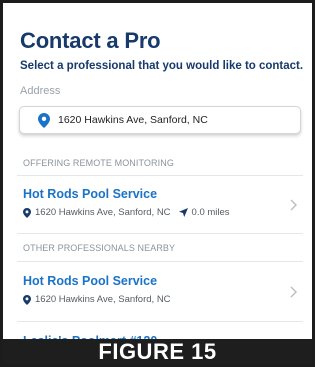 This screenshot has height=367, width=320. Describe the element at coordinates (98, 163) in the screenshot. I see `section-label-remote-monitoring: OFFERING REMOTE MONITORING` at that location.